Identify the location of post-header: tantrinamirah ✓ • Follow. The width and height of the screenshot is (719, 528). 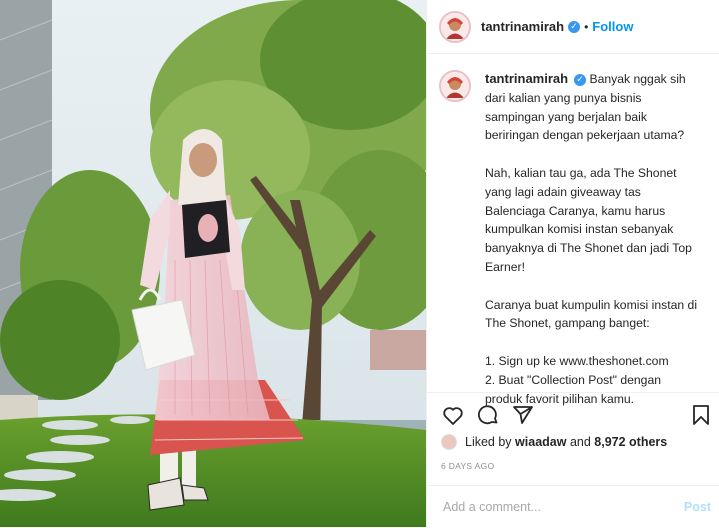
(573, 27).